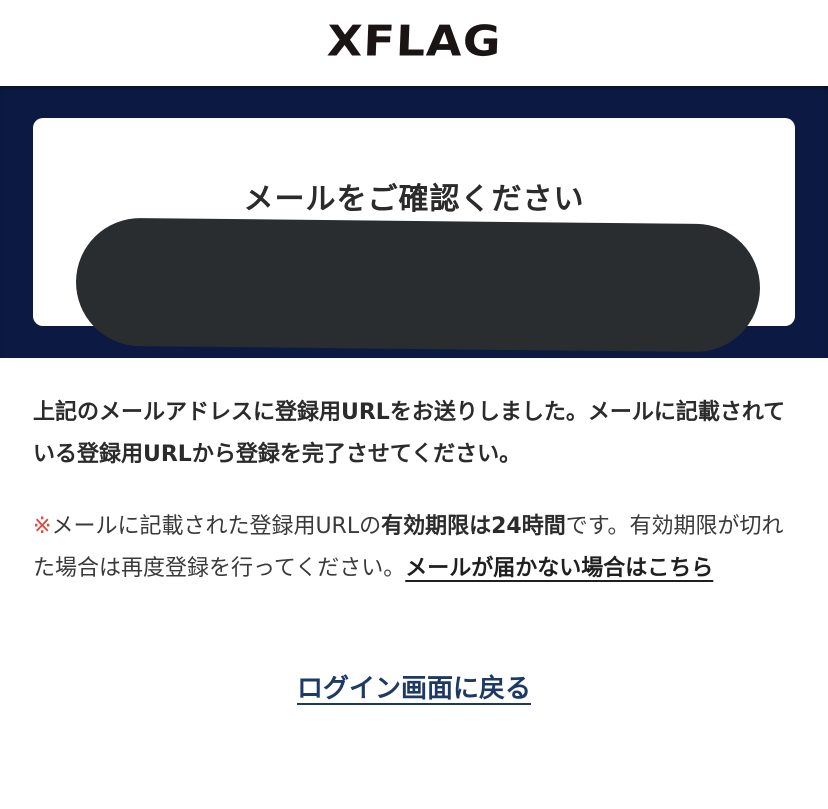 This screenshot has height=809, width=828. Describe the element at coordinates (418, 285) in the screenshot. I see `redacted-email` at that location.